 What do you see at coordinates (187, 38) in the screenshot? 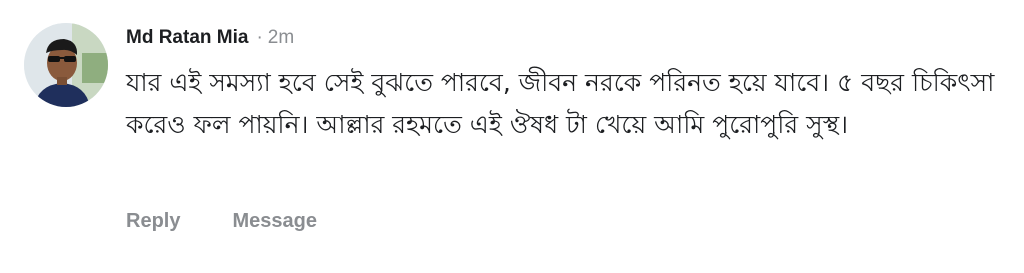
I see `author-name: Md Ratan Mia` at bounding box center [187, 38].